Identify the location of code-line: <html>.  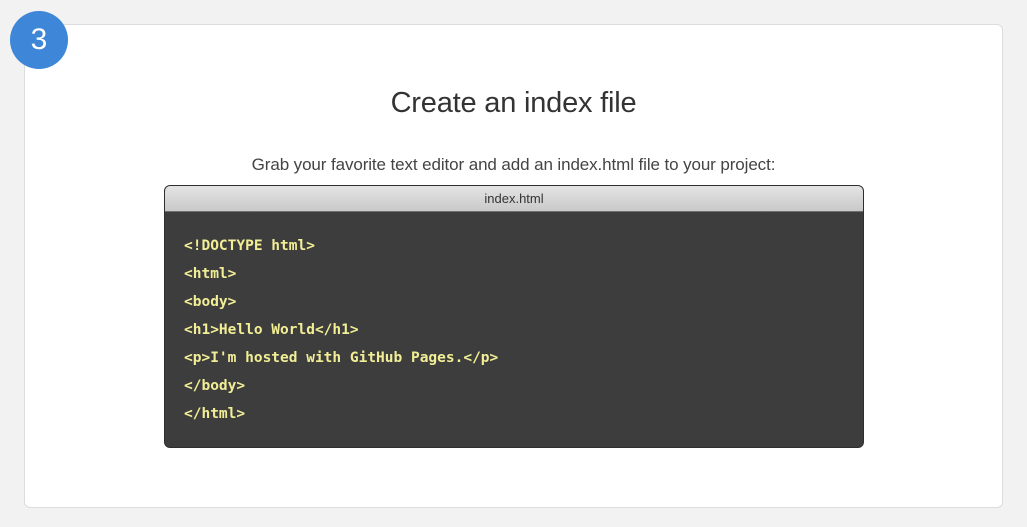
(210, 274).